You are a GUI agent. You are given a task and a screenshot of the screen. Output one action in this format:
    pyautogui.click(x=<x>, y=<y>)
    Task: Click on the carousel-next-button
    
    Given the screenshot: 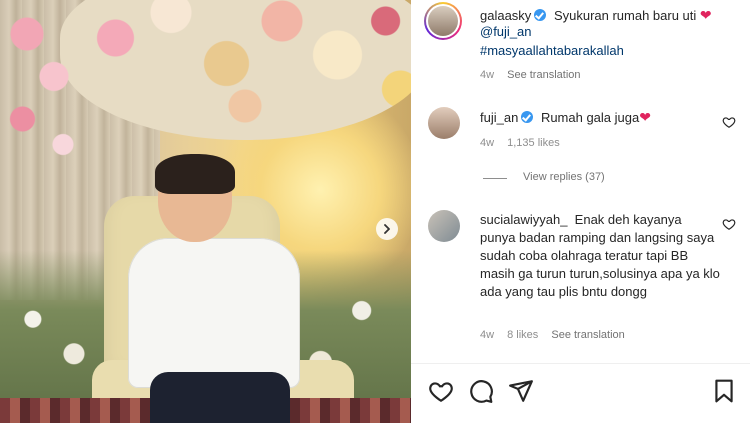 What is the action you would take?
    pyautogui.click(x=387, y=229)
    